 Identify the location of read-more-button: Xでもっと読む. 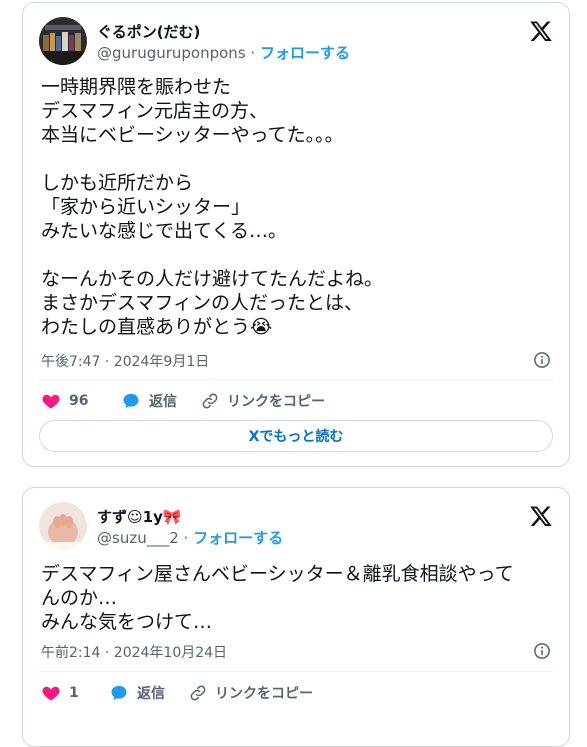
(296, 436).